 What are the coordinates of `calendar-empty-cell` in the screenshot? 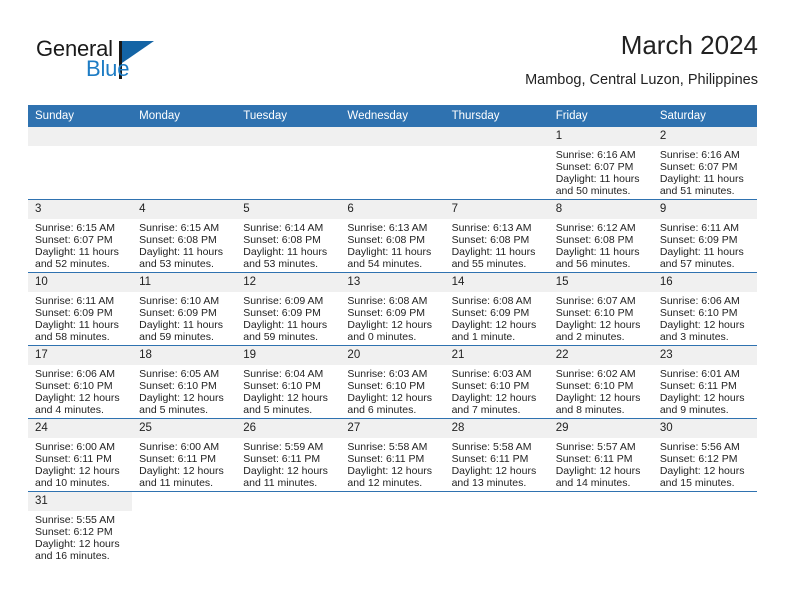 It's located at (288, 163).